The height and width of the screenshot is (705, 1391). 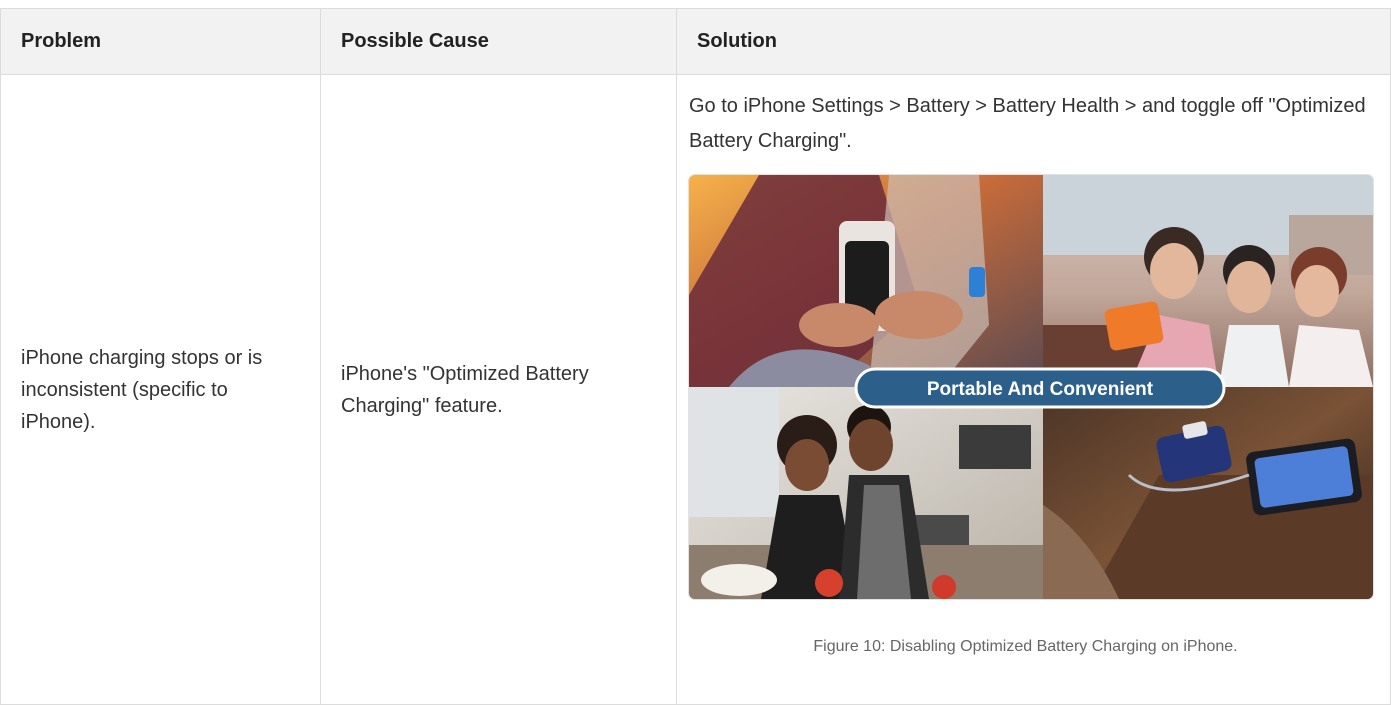 What do you see at coordinates (1033, 41) in the screenshot?
I see `header-solution: Solution` at bounding box center [1033, 41].